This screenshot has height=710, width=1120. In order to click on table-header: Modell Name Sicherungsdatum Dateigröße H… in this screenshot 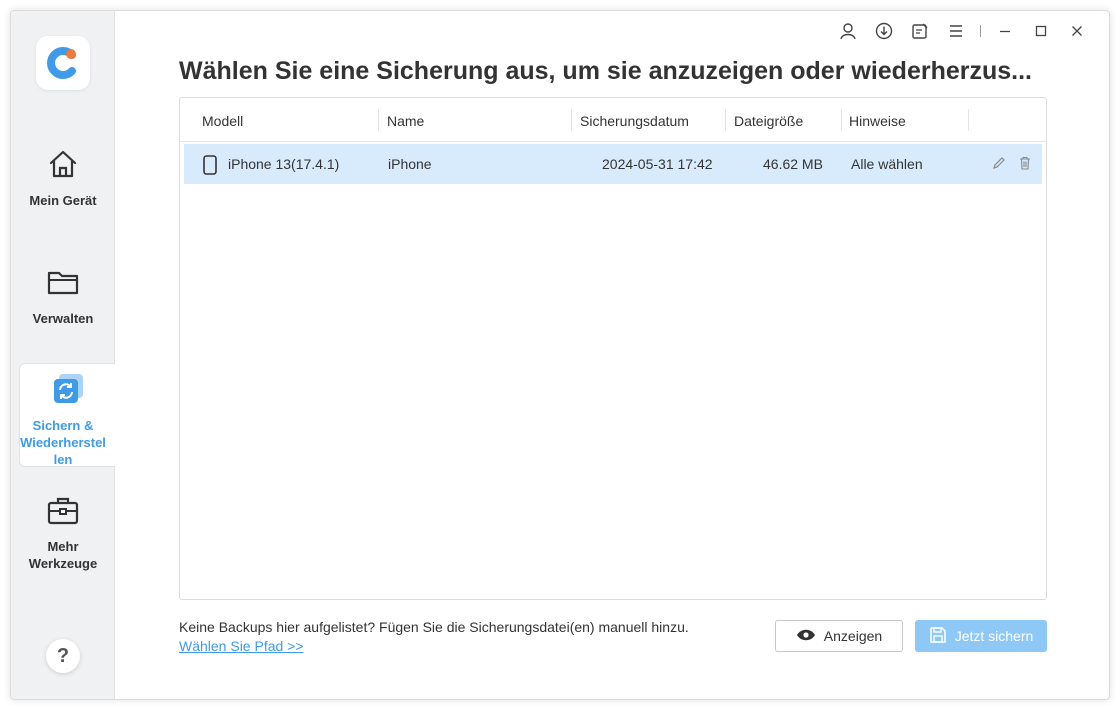, I will do `click(613, 120)`.